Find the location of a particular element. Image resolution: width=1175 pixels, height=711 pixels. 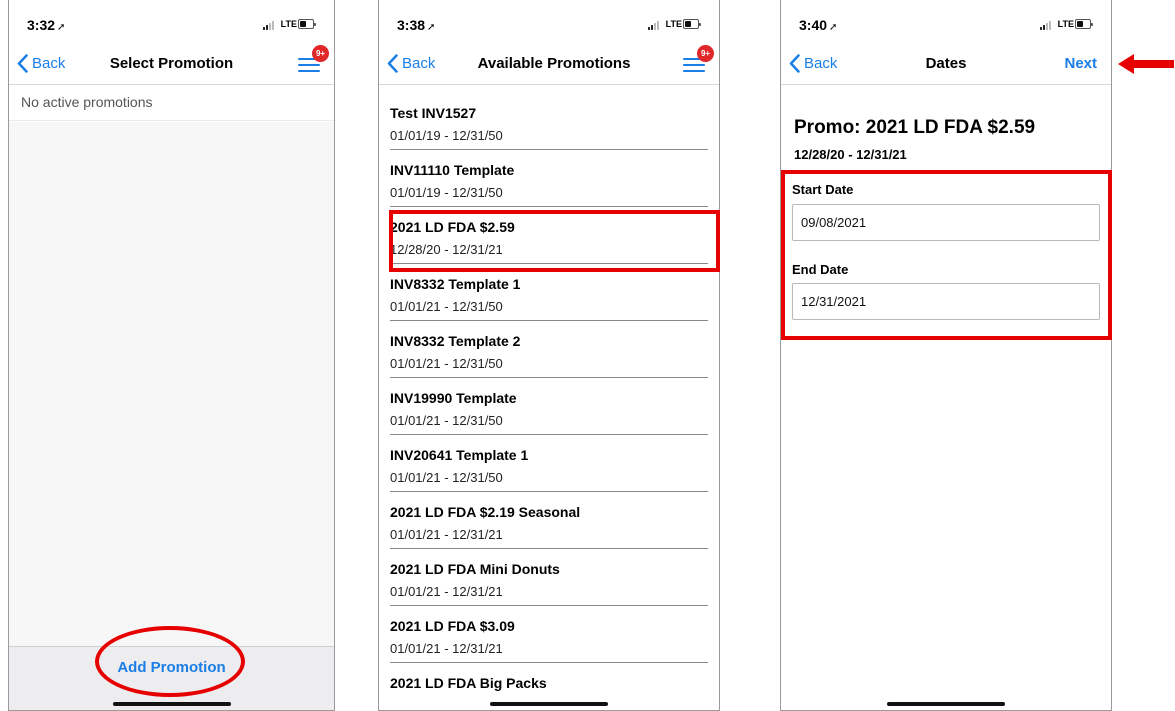

promotion-name: 2021 LD FDA Big Packs is located at coordinates (468, 683).